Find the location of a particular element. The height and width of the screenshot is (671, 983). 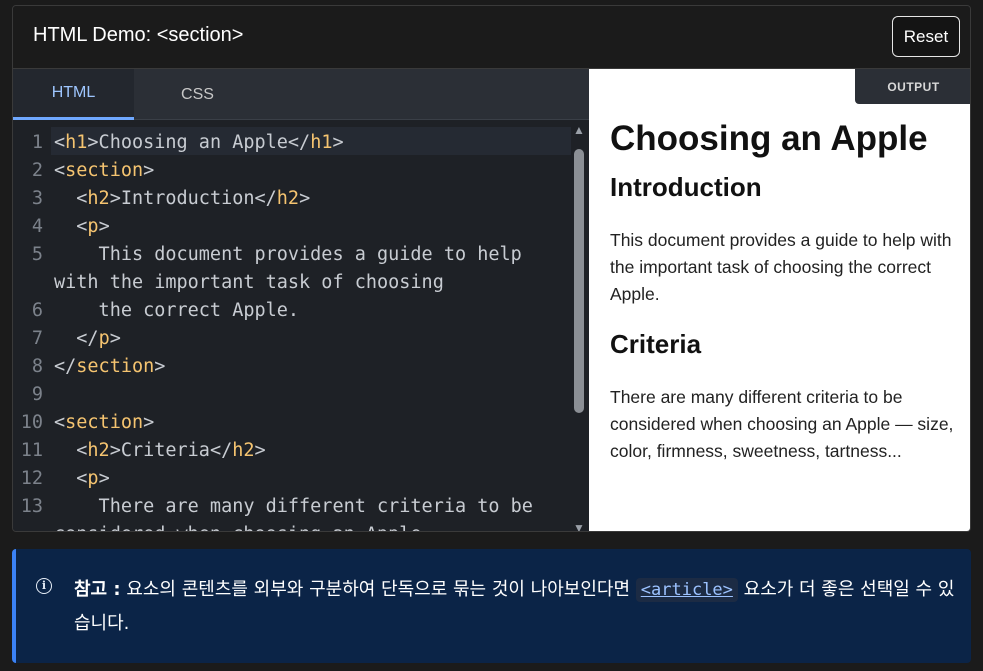

note-text-before: 요소의 콘텐츠를 외부와 구분하여 단독으로 묶는 것이 나아보인다면 is located at coordinates (378, 589).